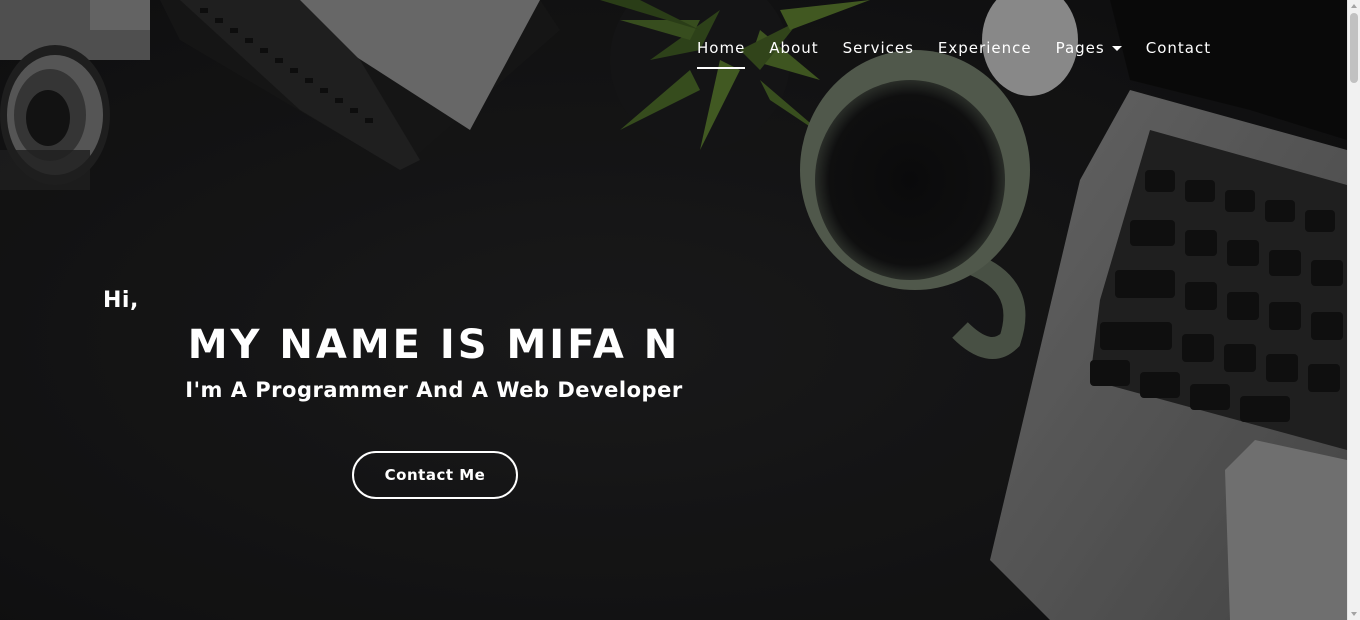 This screenshot has width=1360, height=620. I want to click on nav-link-contact: Contact, so click(1178, 48).